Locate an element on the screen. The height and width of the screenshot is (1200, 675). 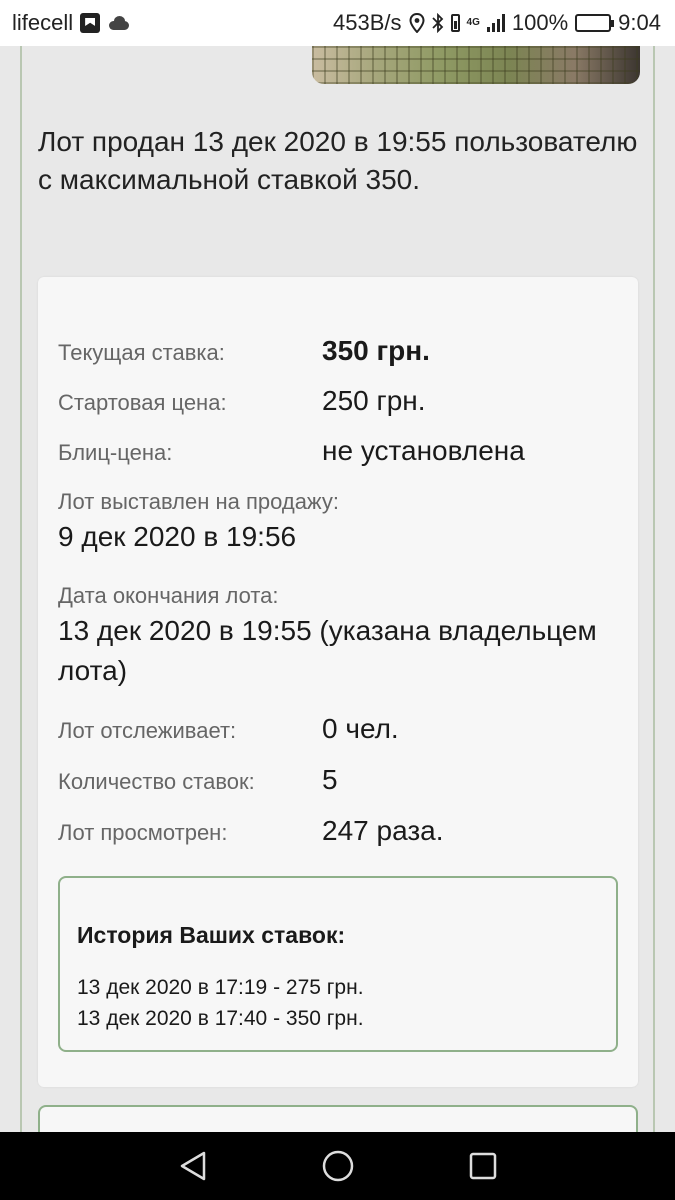
listed-label: Лот выставлен на продажу: is located at coordinates (199, 501).